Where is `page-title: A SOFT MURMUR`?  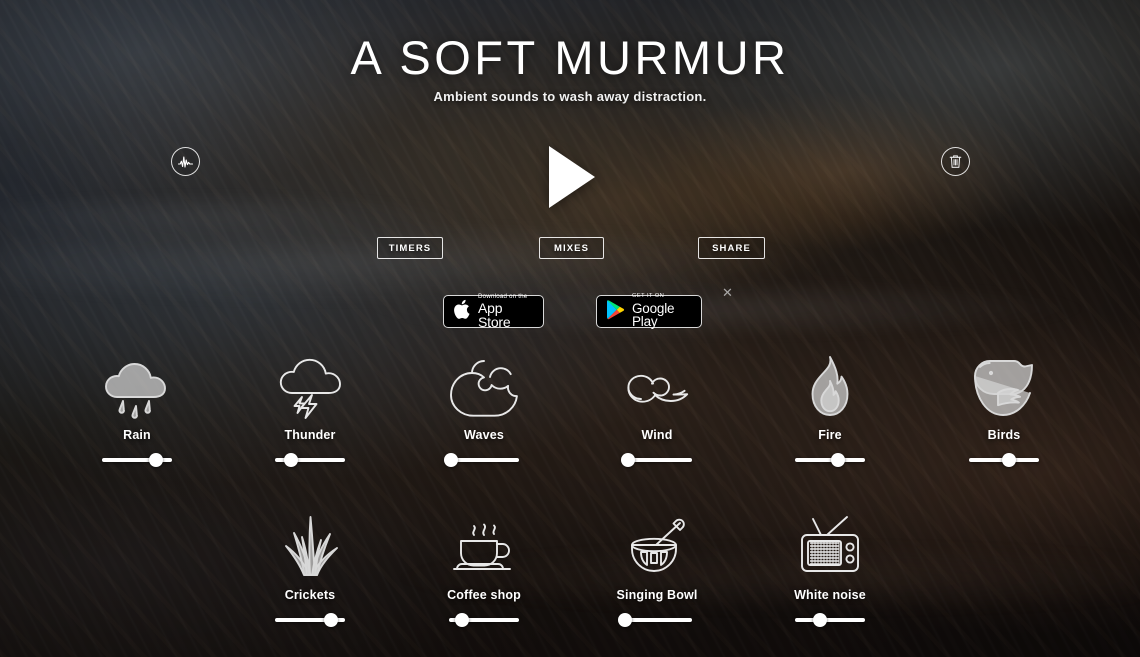
page-title: A SOFT MURMUR is located at coordinates (570, 57).